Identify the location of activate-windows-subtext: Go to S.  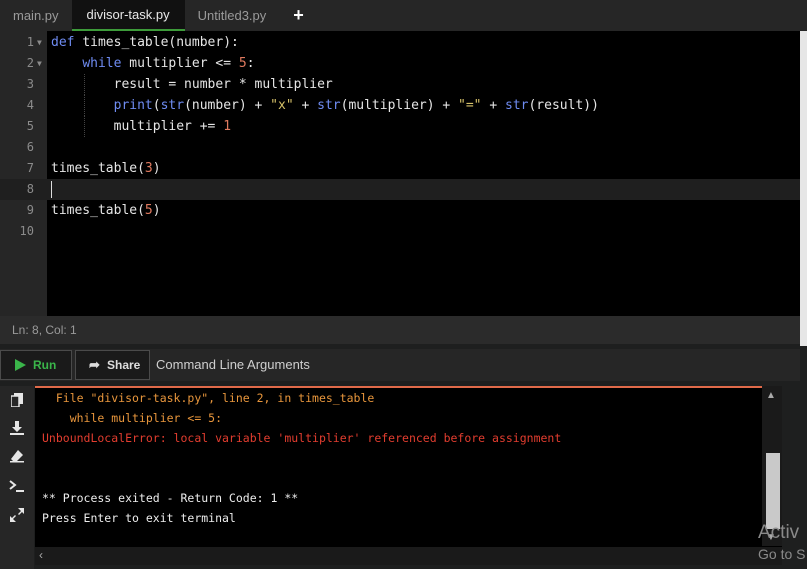
(782, 554).